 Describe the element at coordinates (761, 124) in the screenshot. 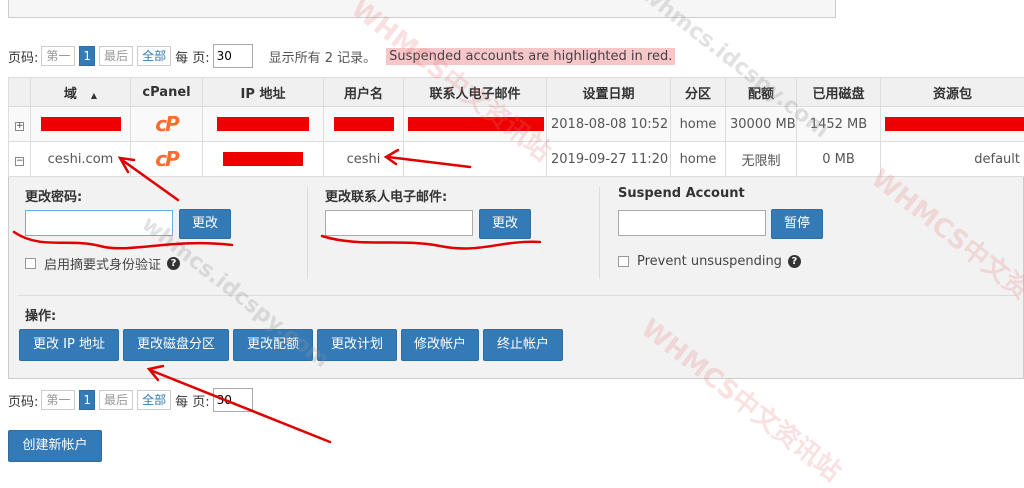

I see `quota-cell: 30000 MB` at that location.